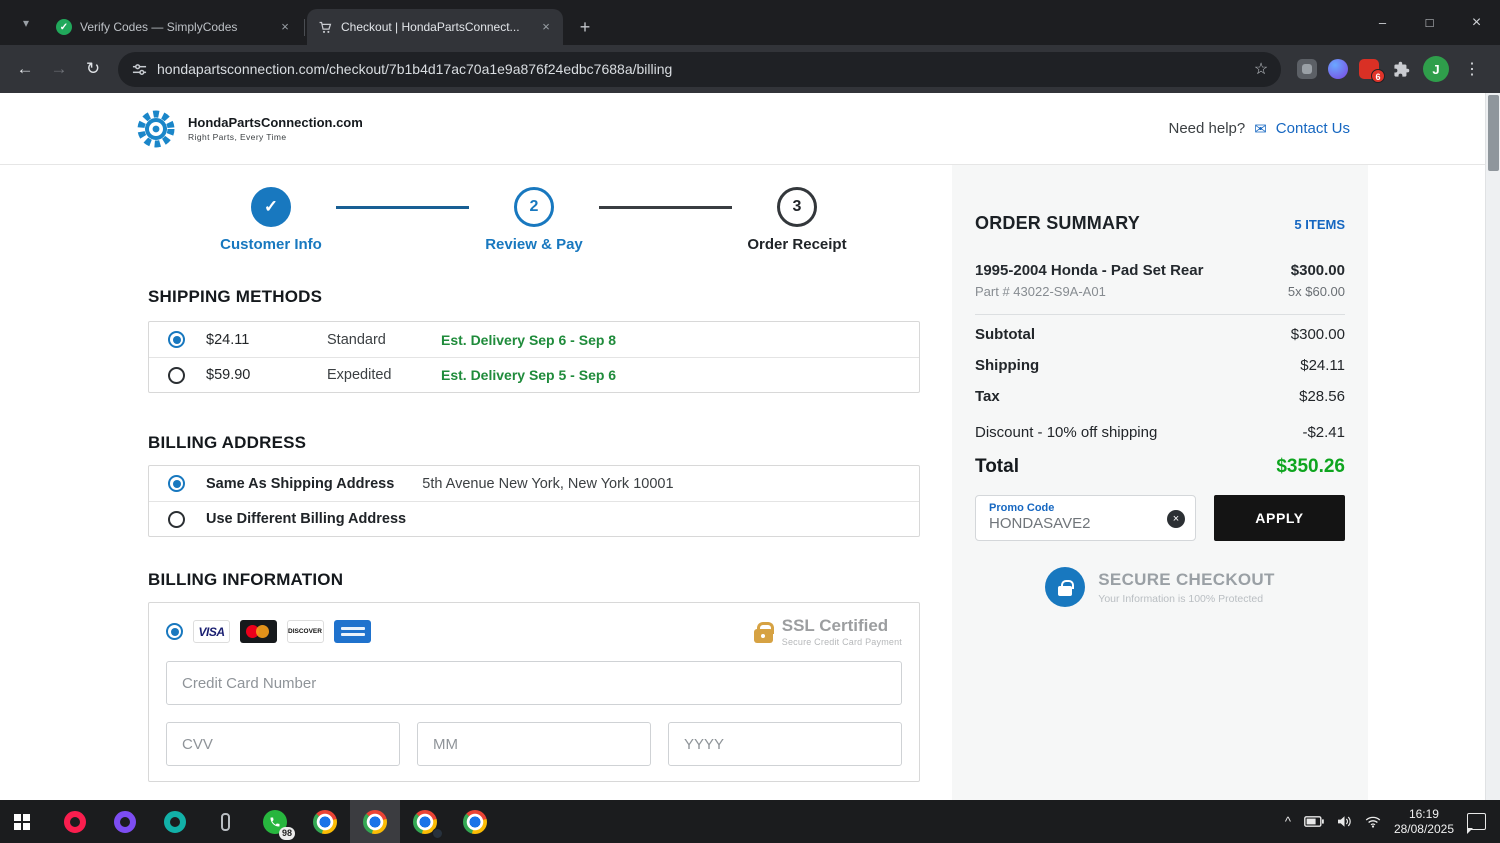 The height and width of the screenshot is (843, 1500). What do you see at coordinates (174, 27) in the screenshot?
I see `tab-simplycodes: ✓ Verify Codes — SimplyCodes ×` at bounding box center [174, 27].